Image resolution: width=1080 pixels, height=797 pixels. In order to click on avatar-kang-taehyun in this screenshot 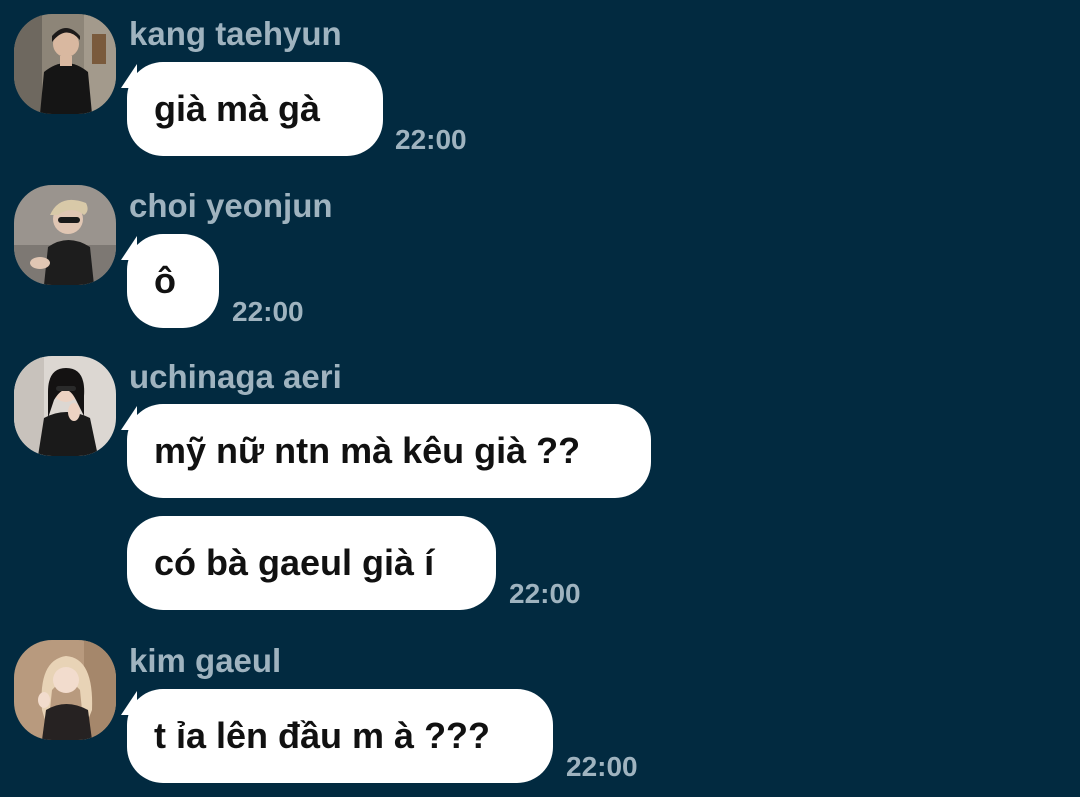, I will do `click(65, 64)`.